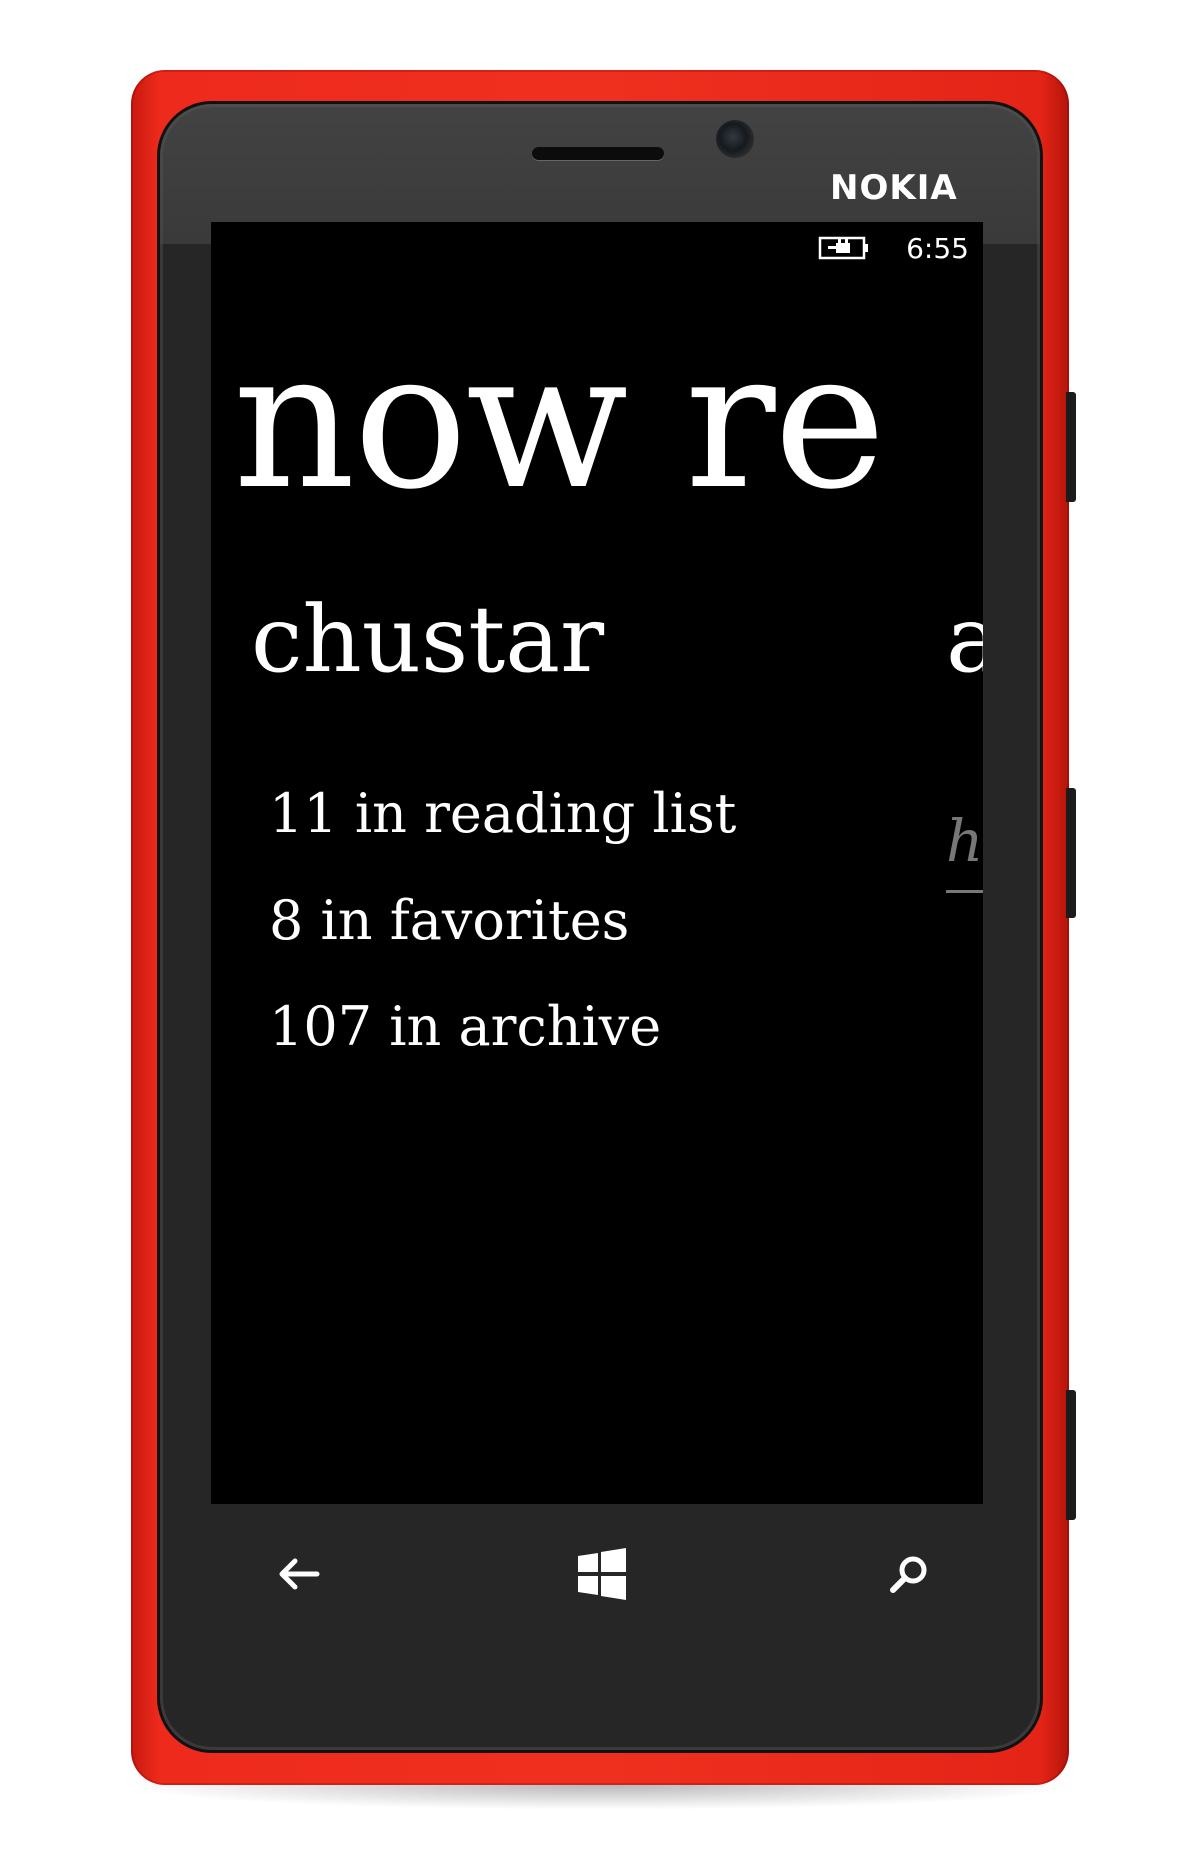  I want to click on search-button, so click(909, 1574).